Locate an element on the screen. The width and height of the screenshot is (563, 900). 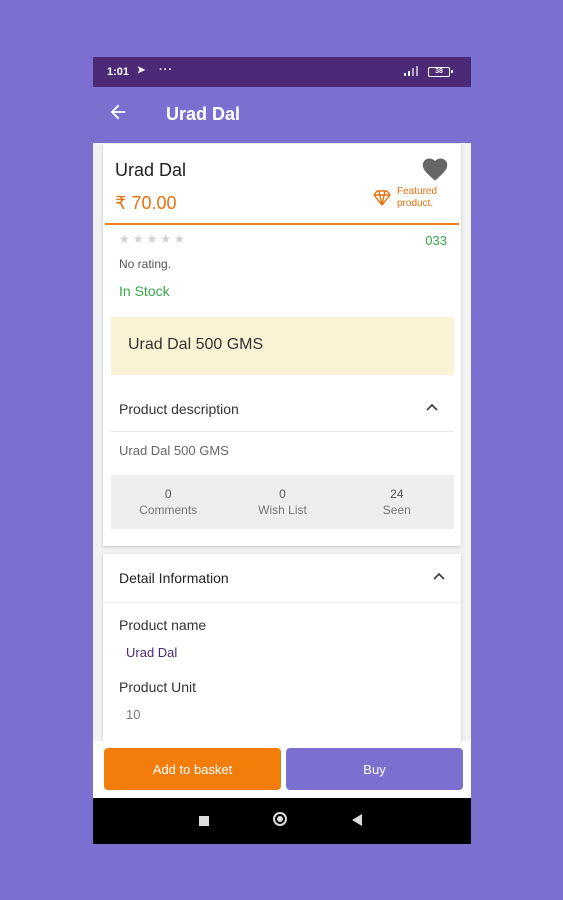
heart-icon is located at coordinates (435, 169).